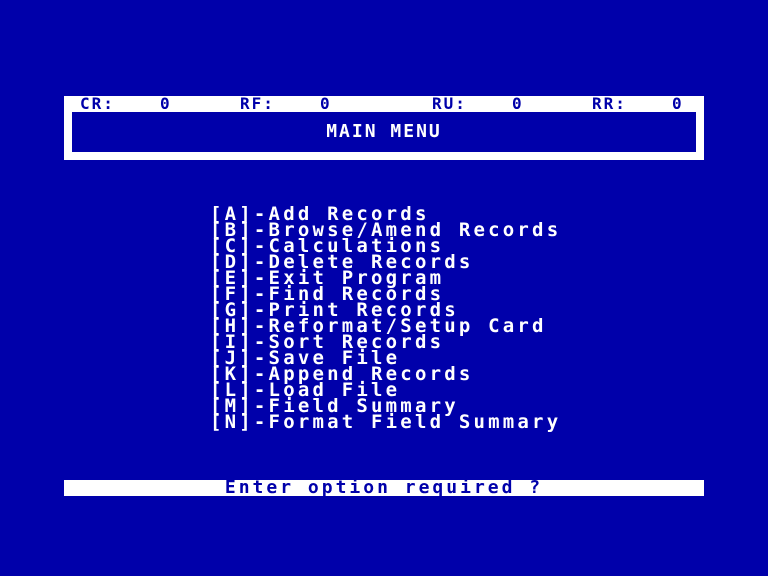 The height and width of the screenshot is (576, 768). Describe the element at coordinates (518, 103) in the screenshot. I see `ru-value: 0` at that location.